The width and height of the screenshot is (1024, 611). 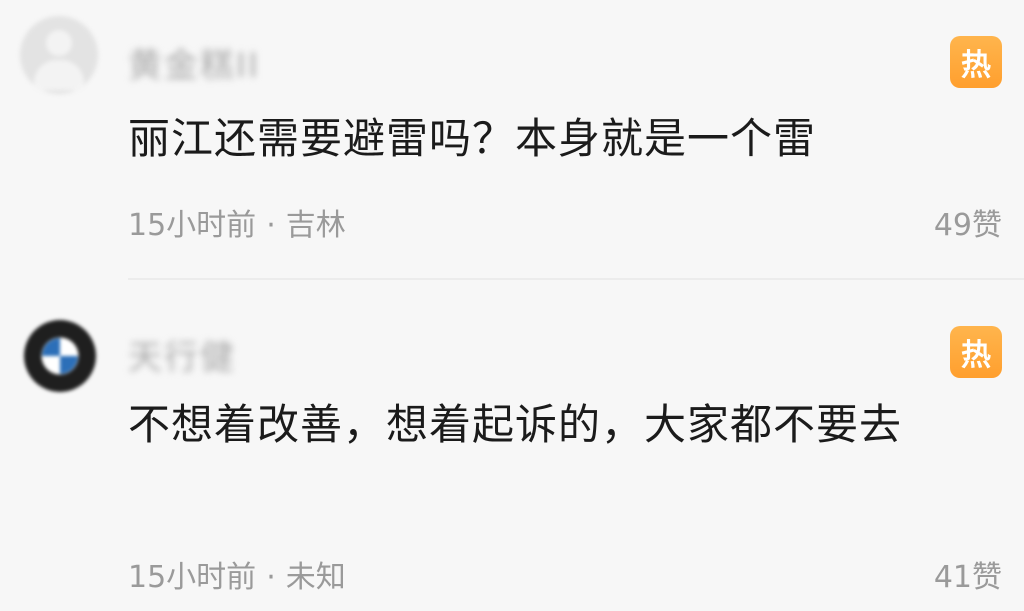 I want to click on comment-text: 丽江还需要避雷吗？本身就是一个雷, so click(x=472, y=138).